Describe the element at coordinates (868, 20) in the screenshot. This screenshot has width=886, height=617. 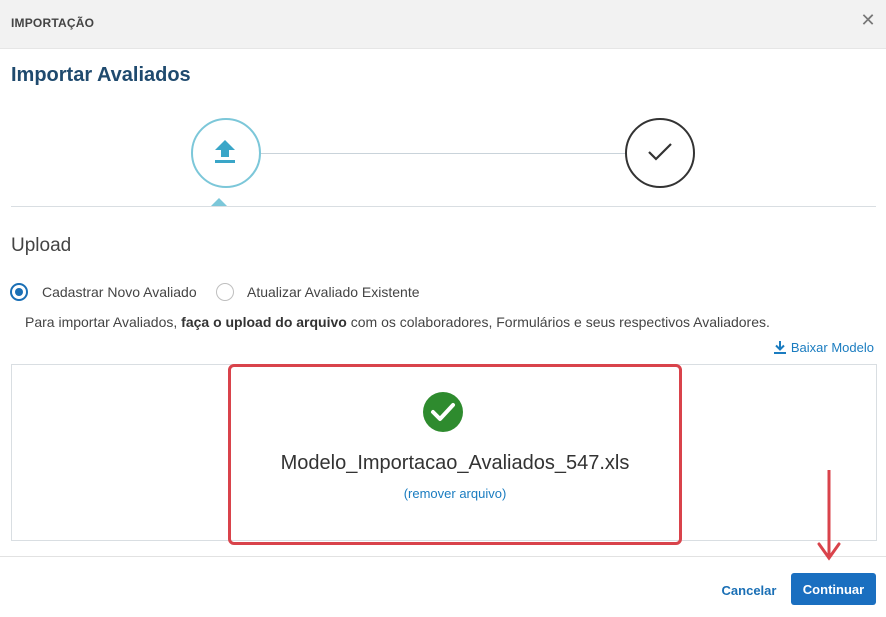
I see `close-icon: ✕` at that location.